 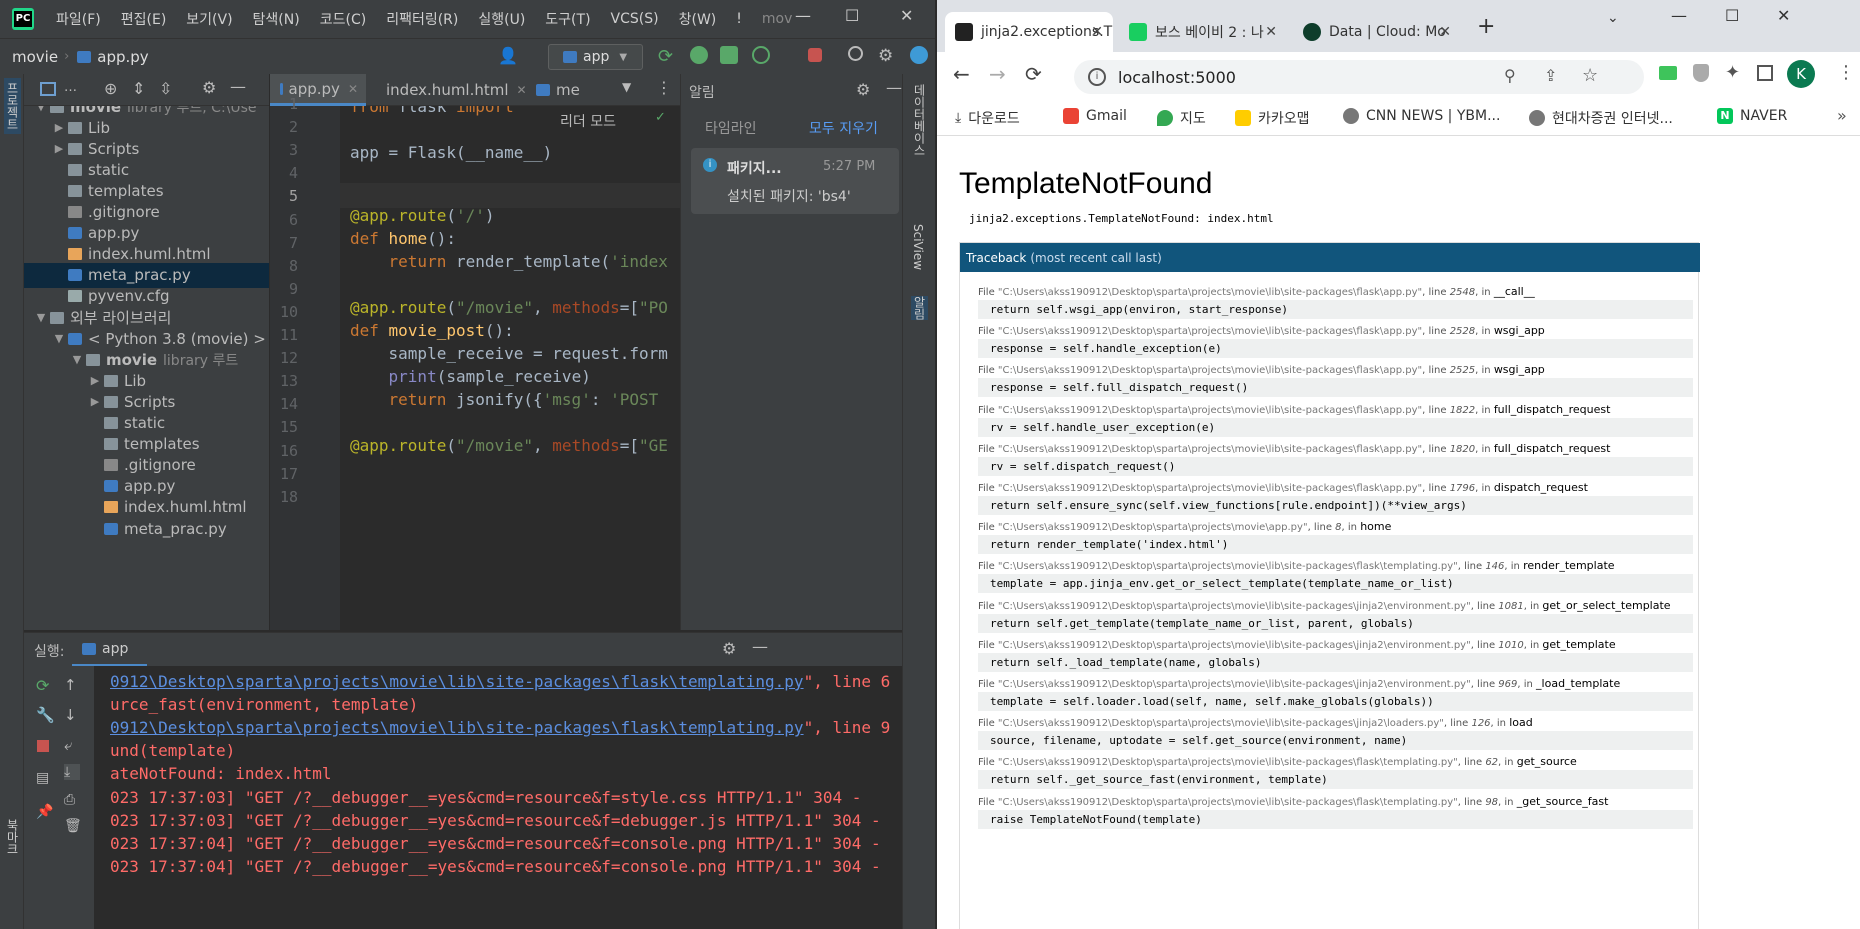 I want to click on menu-edit: 편집(E), so click(x=144, y=19).